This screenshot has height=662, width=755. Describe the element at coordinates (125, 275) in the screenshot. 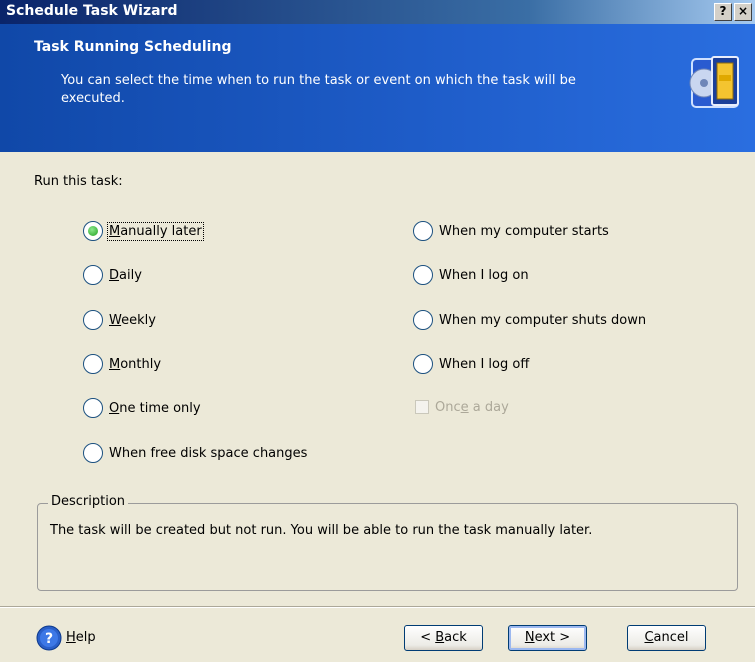

I see `radio-label: Daily` at that location.